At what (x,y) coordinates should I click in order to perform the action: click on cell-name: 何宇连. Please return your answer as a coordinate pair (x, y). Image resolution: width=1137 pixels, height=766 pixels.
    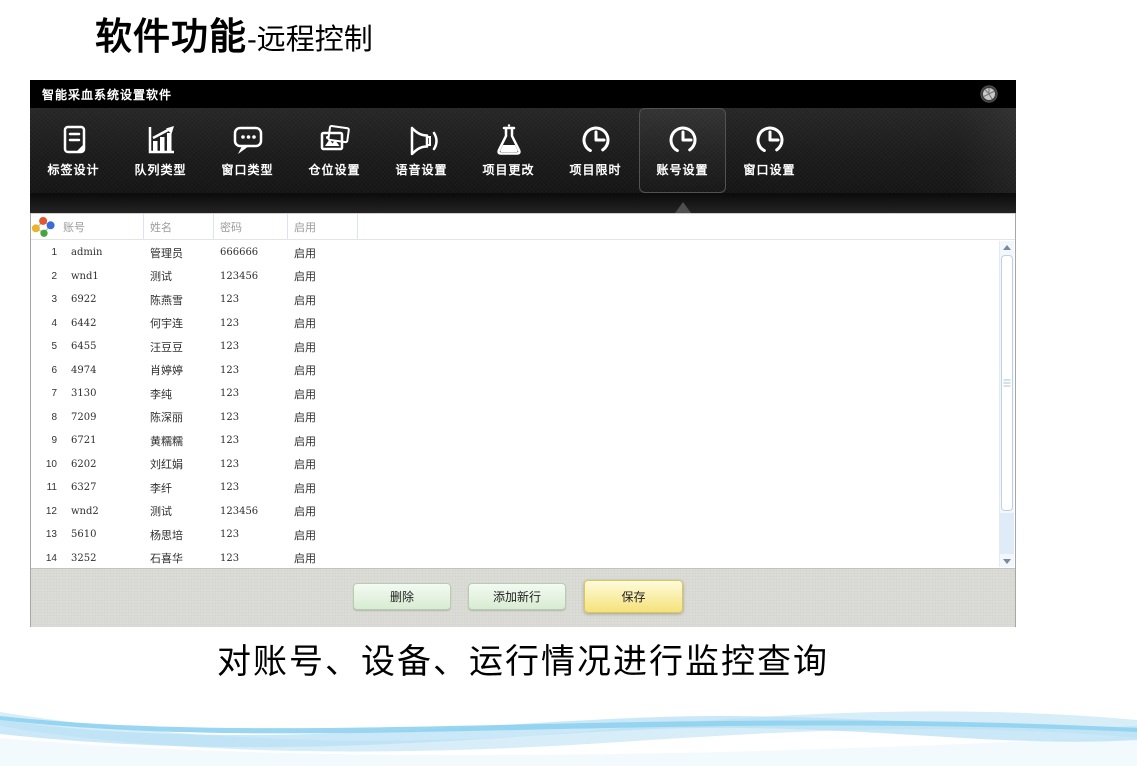
    Looking at the image, I should click on (166, 324).